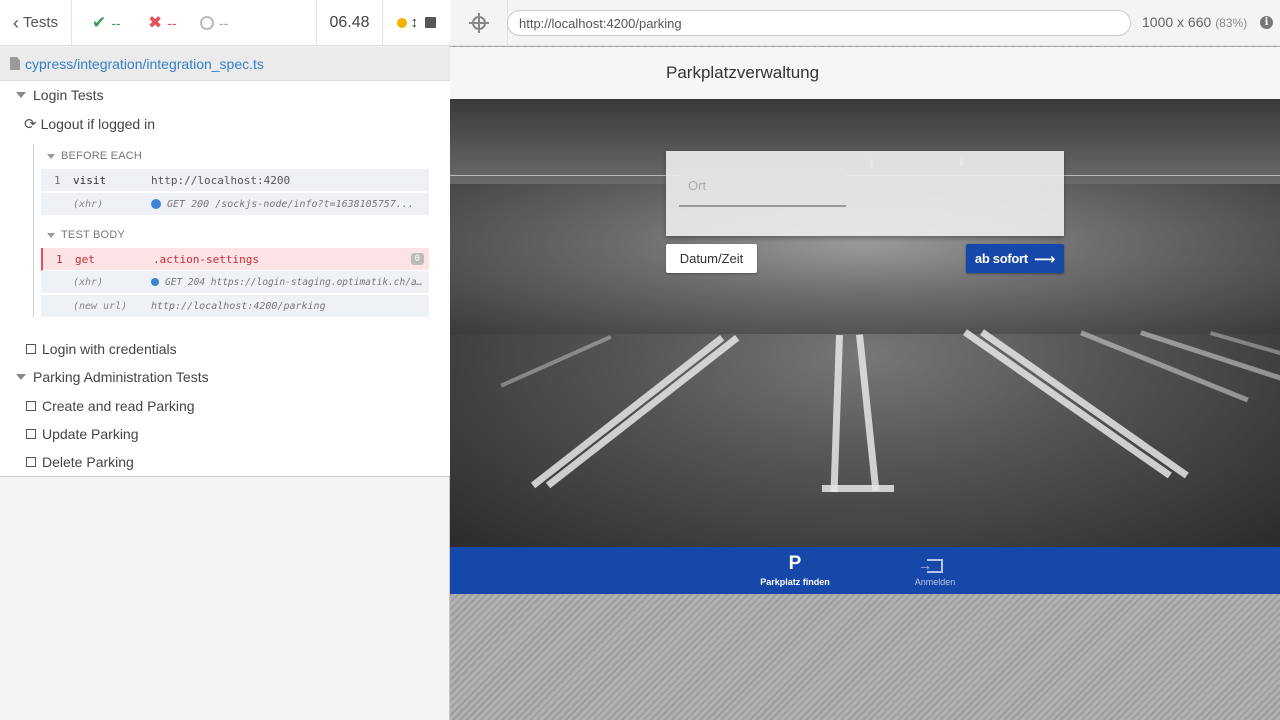 The image size is (1280, 720). I want to click on selector-playground-button, so click(479, 23).